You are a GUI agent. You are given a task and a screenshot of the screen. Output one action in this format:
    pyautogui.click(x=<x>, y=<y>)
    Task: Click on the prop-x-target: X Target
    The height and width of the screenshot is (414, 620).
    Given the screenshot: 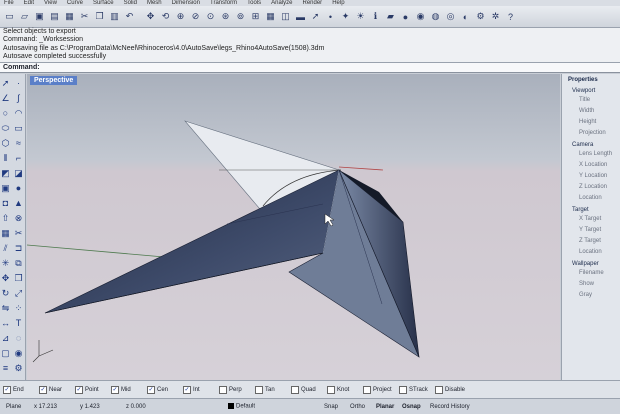 What is the action you would take?
    pyautogui.click(x=591, y=219)
    